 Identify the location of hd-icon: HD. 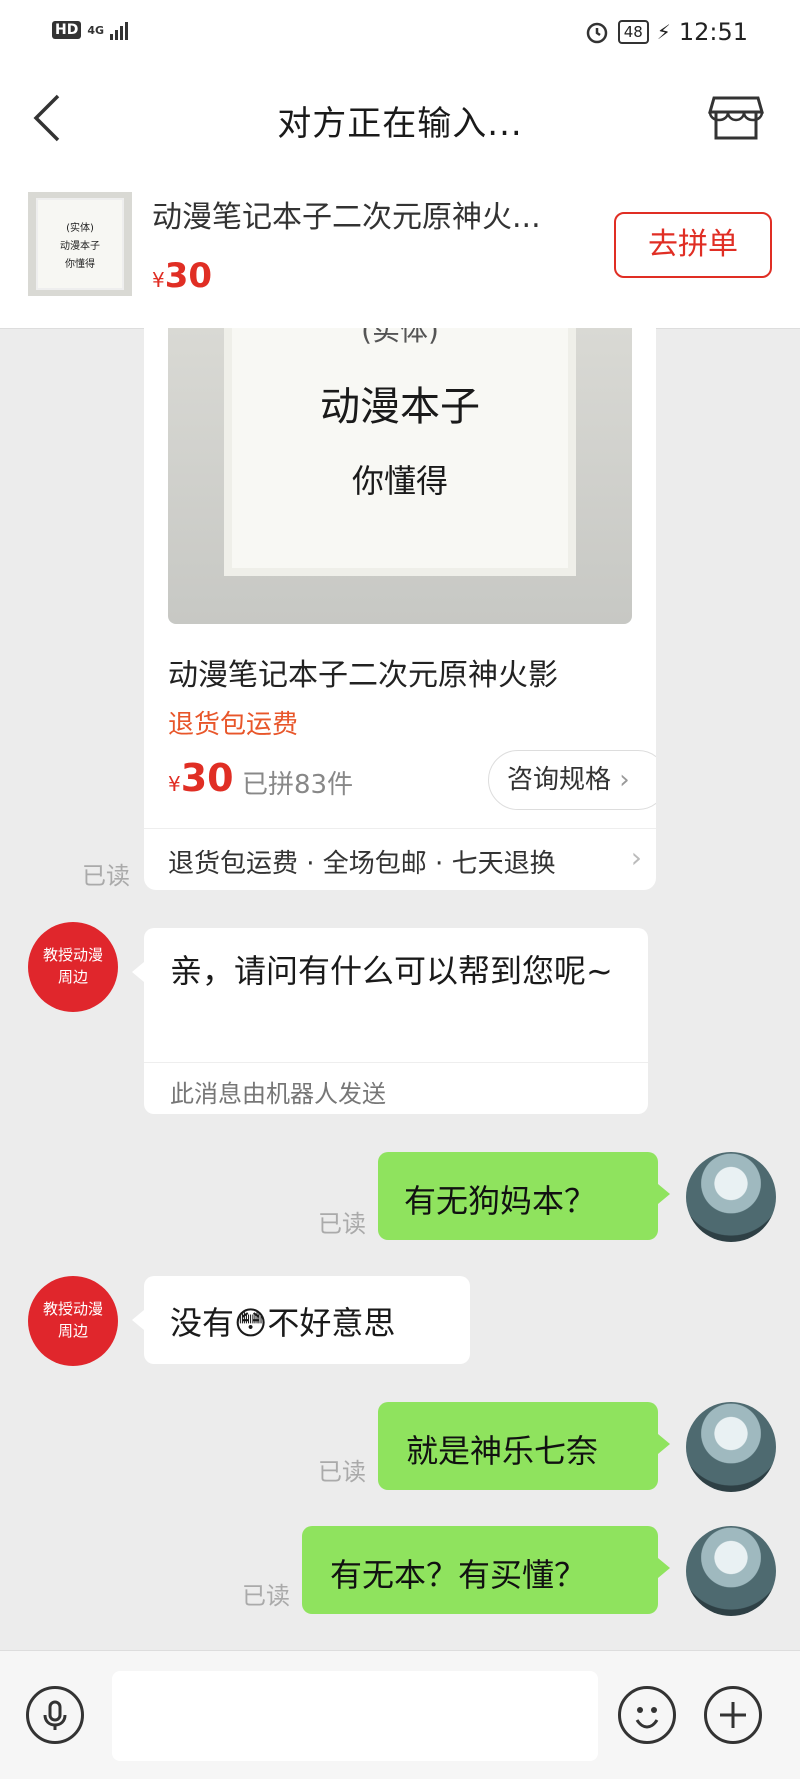
(67, 30).